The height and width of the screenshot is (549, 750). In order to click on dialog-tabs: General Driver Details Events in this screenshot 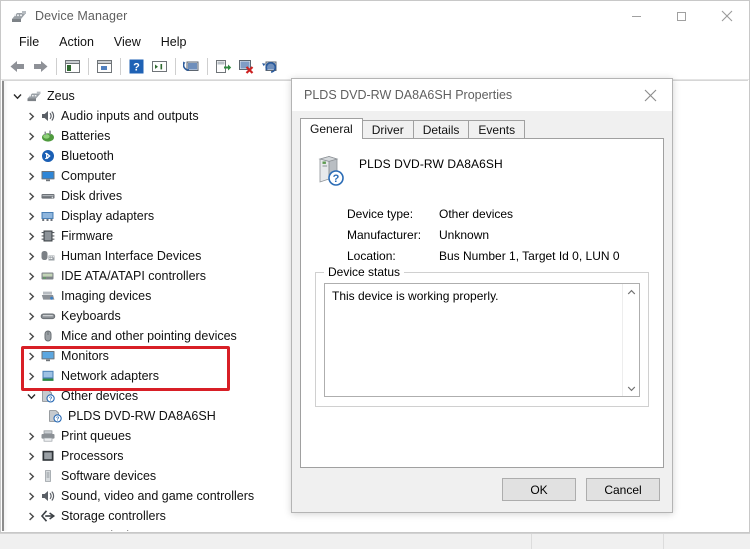, I will do `click(413, 128)`.